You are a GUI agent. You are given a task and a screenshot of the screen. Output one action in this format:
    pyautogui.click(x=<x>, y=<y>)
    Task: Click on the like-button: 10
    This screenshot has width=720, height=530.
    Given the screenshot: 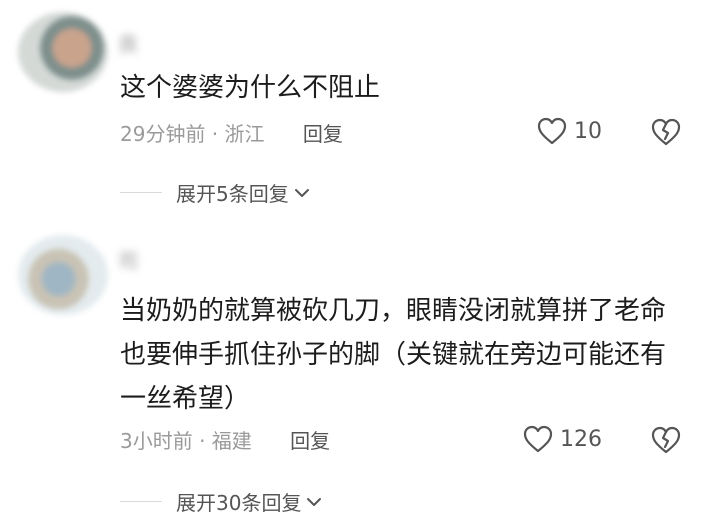 What is the action you would take?
    pyautogui.click(x=569, y=131)
    